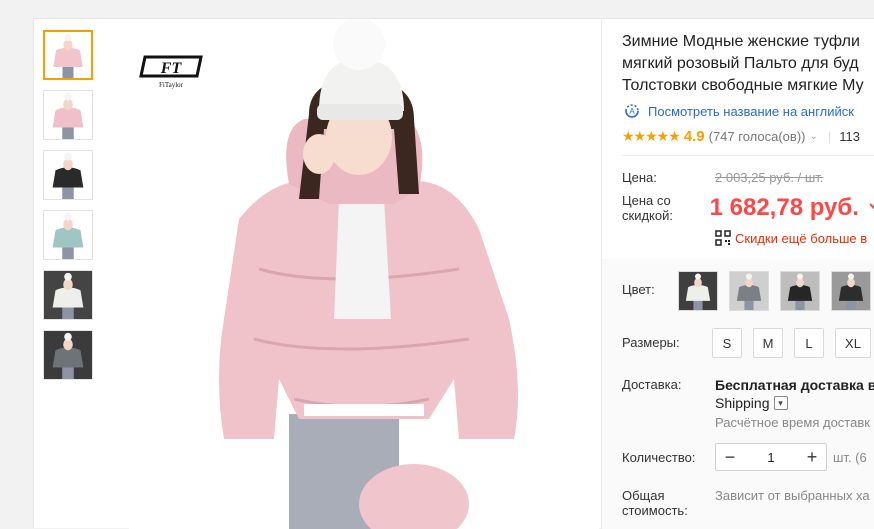 The image size is (874, 529). I want to click on total-label: Общая стоимость:, so click(668, 503).